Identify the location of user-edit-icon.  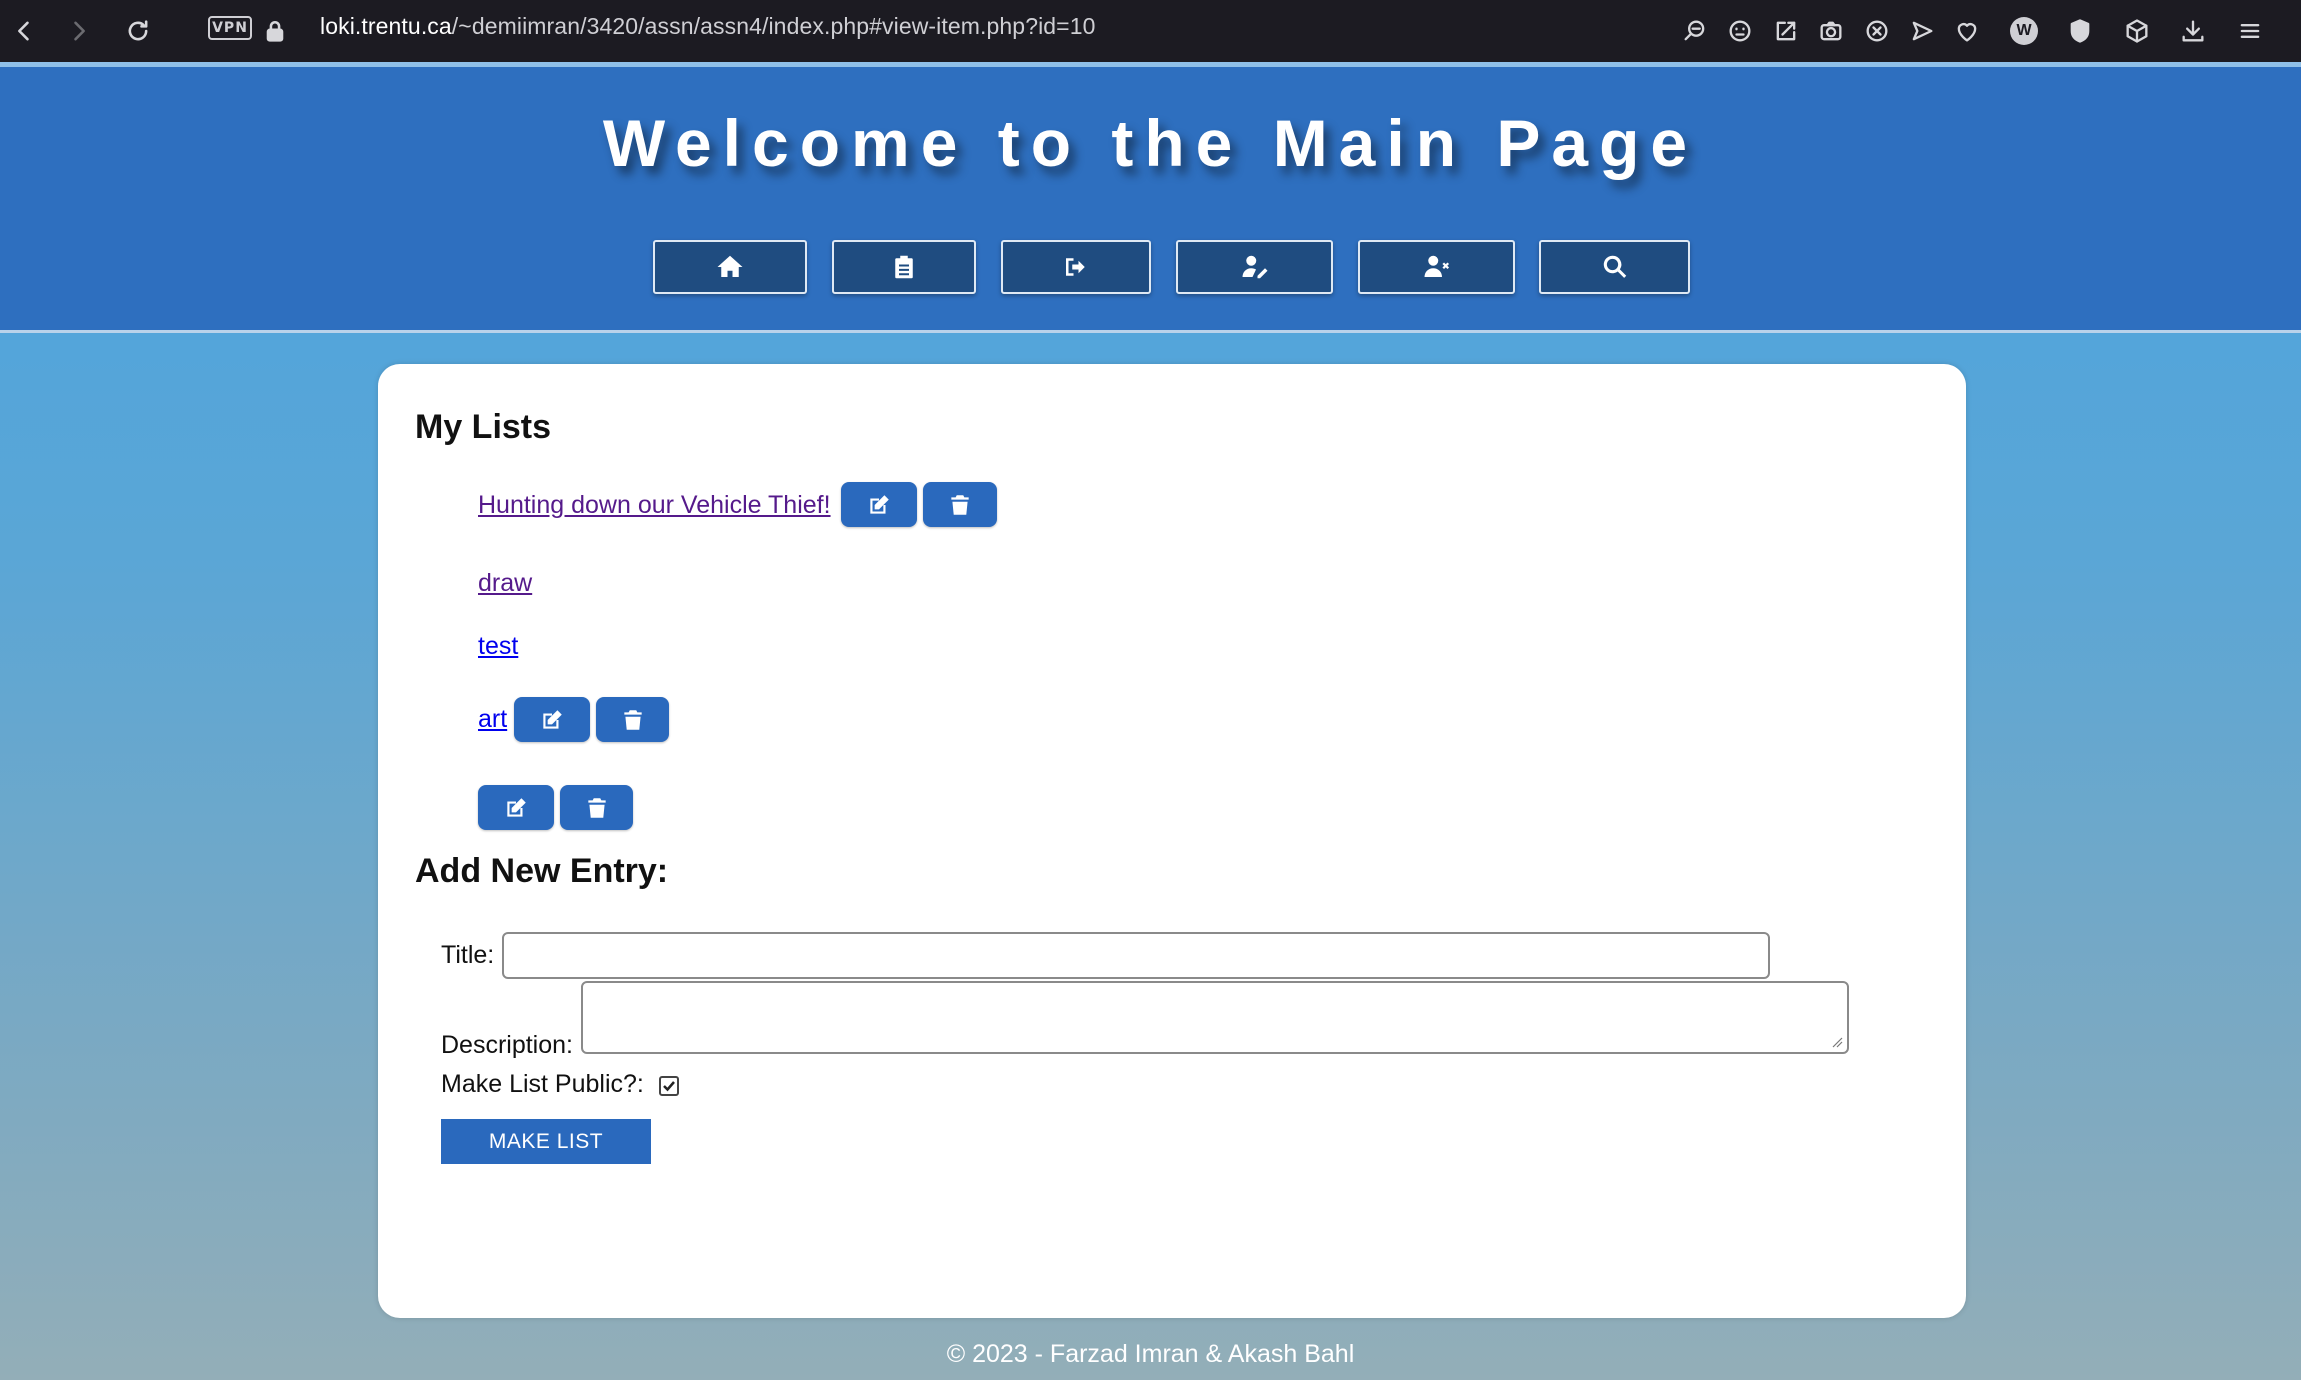
(1254, 267).